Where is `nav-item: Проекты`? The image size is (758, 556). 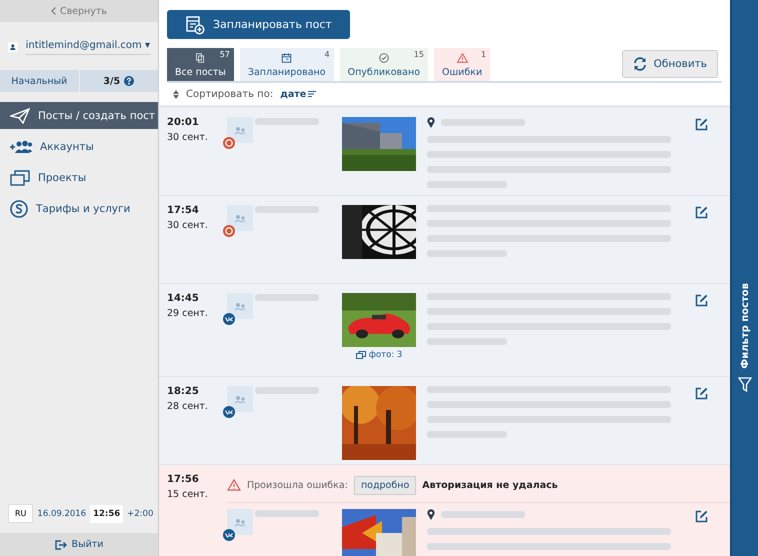
nav-item: Проекты is located at coordinates (79, 177).